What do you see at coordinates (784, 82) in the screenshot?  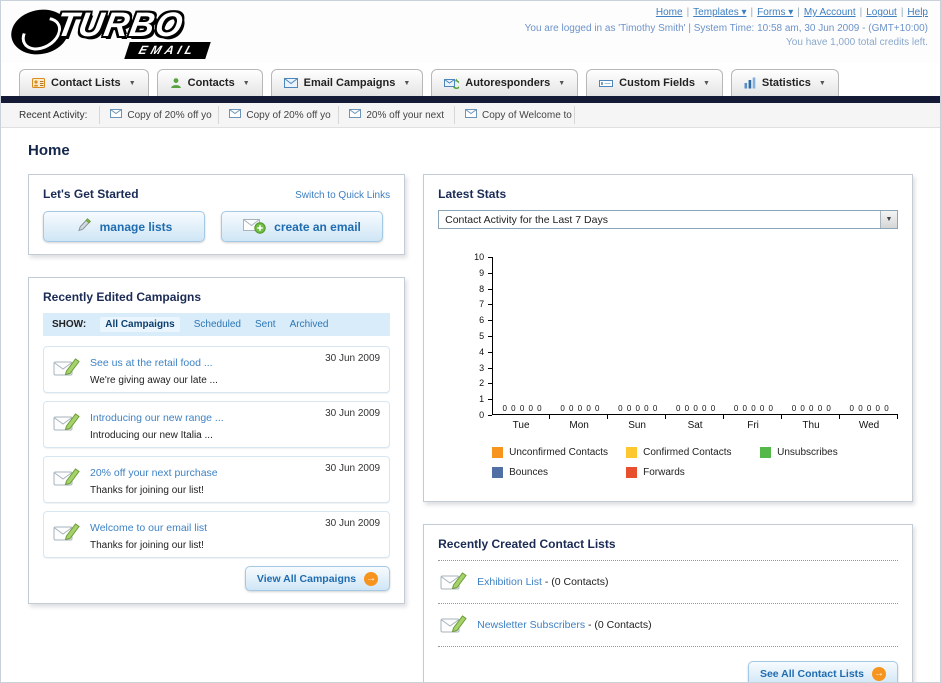 I see `nav-tab-statistics: Statistics ▼` at bounding box center [784, 82].